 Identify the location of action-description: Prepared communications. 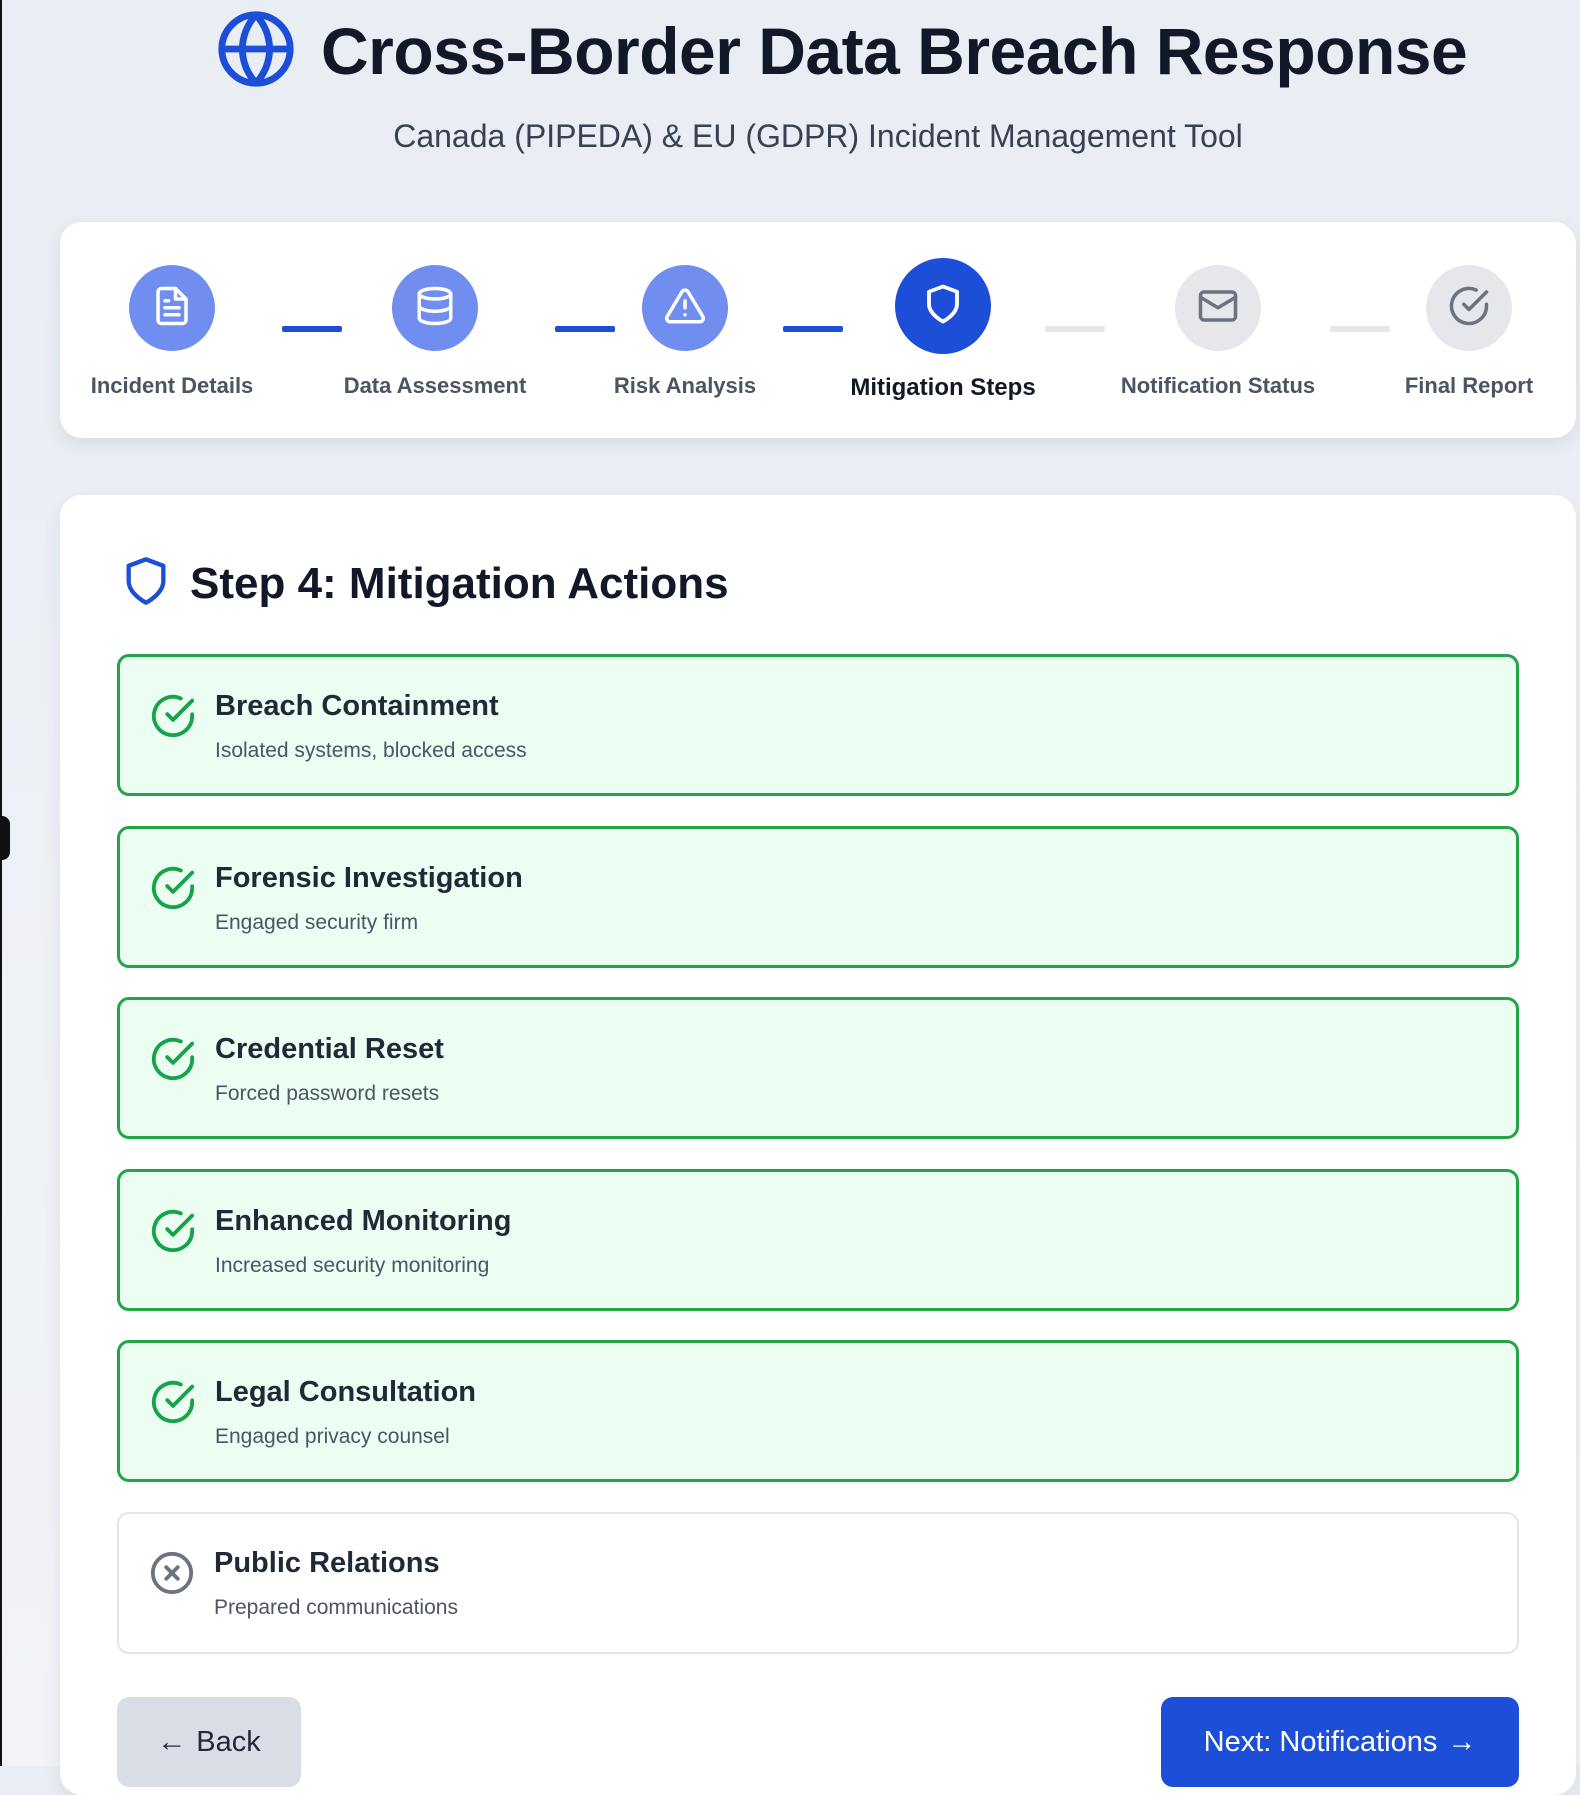
(336, 1607).